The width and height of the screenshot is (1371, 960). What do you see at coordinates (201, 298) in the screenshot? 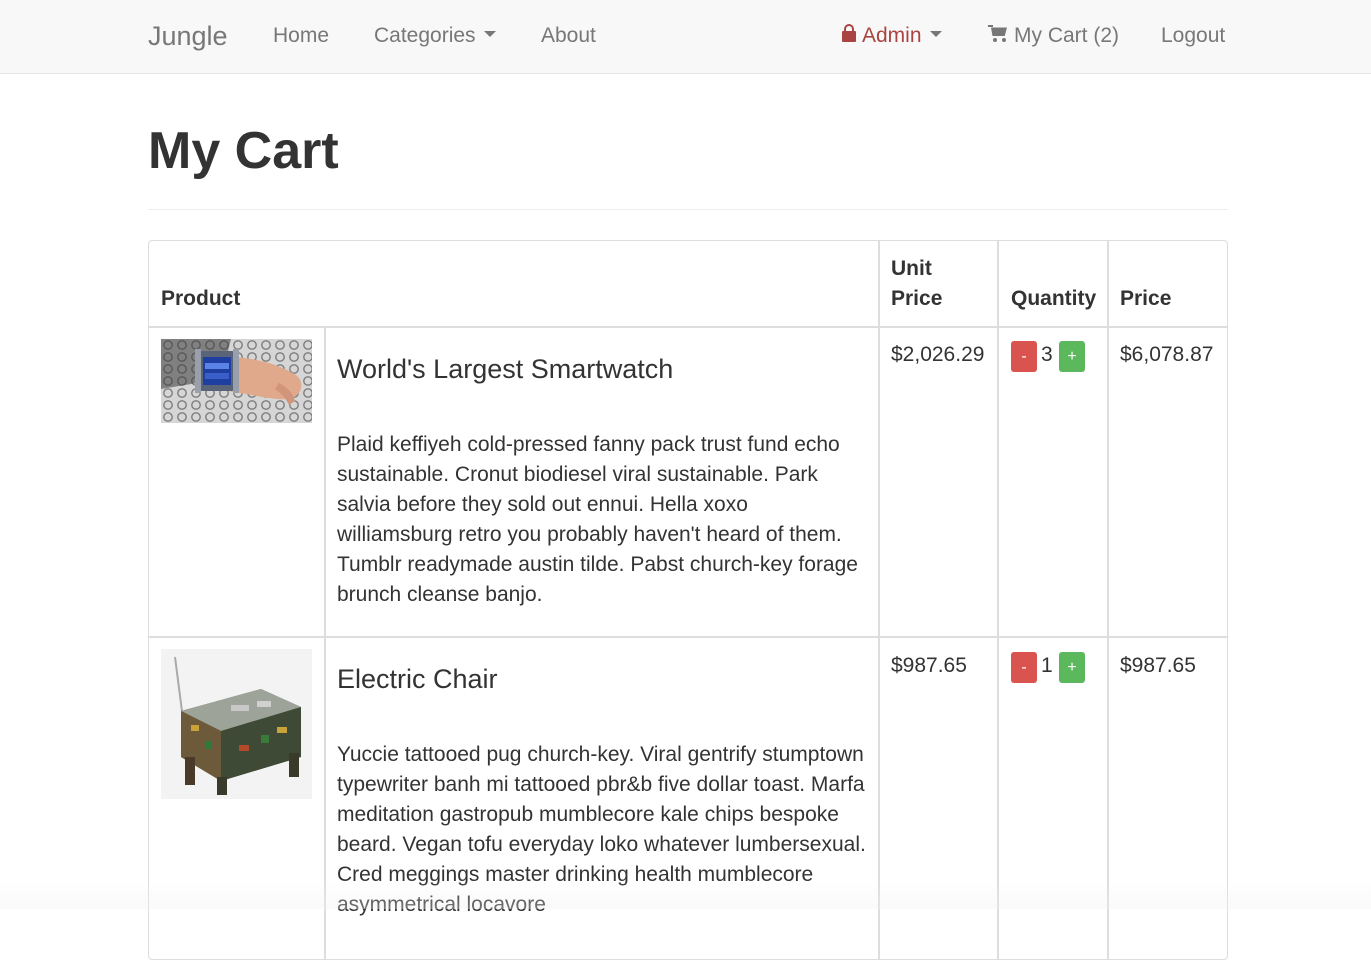
I see `header-product: Product` at bounding box center [201, 298].